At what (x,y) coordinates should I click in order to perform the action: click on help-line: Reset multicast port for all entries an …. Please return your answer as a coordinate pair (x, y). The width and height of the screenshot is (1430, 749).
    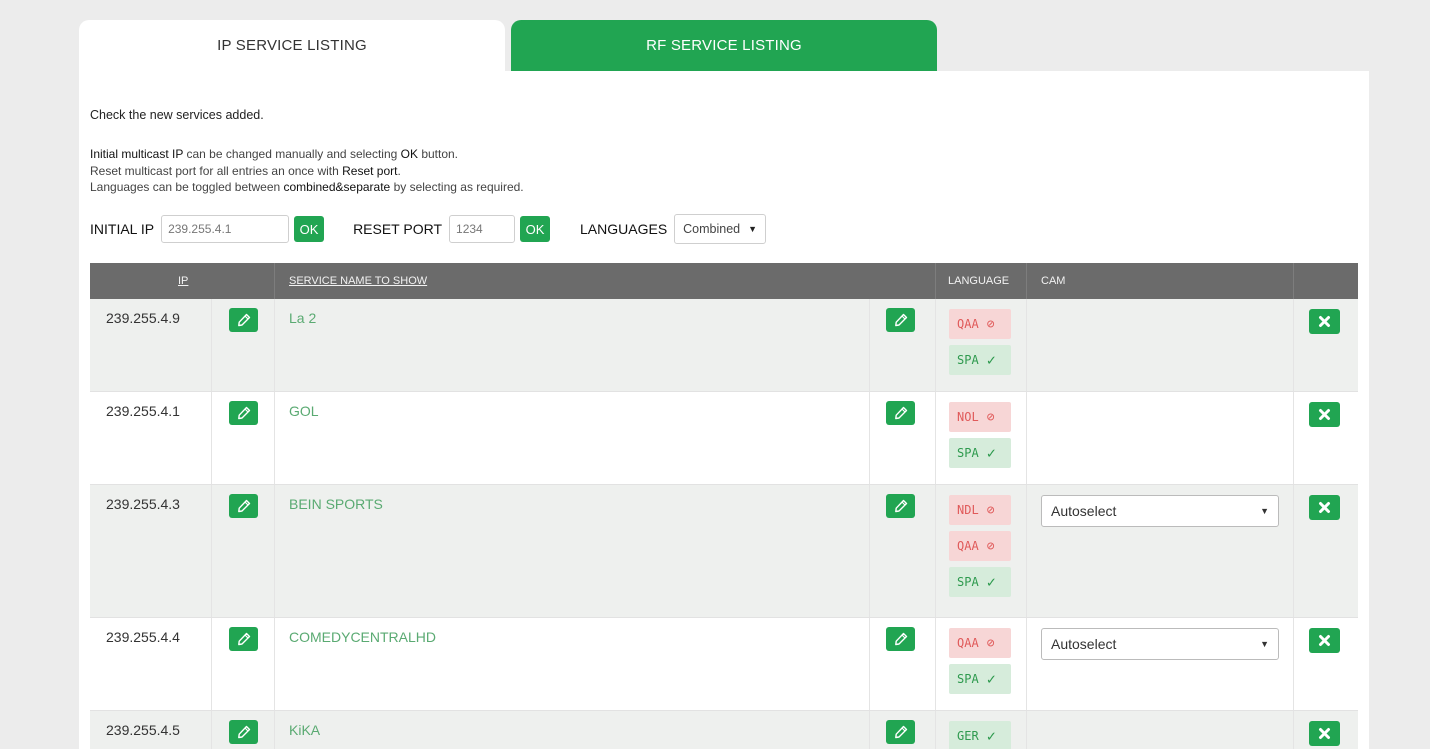
    Looking at the image, I should click on (307, 171).